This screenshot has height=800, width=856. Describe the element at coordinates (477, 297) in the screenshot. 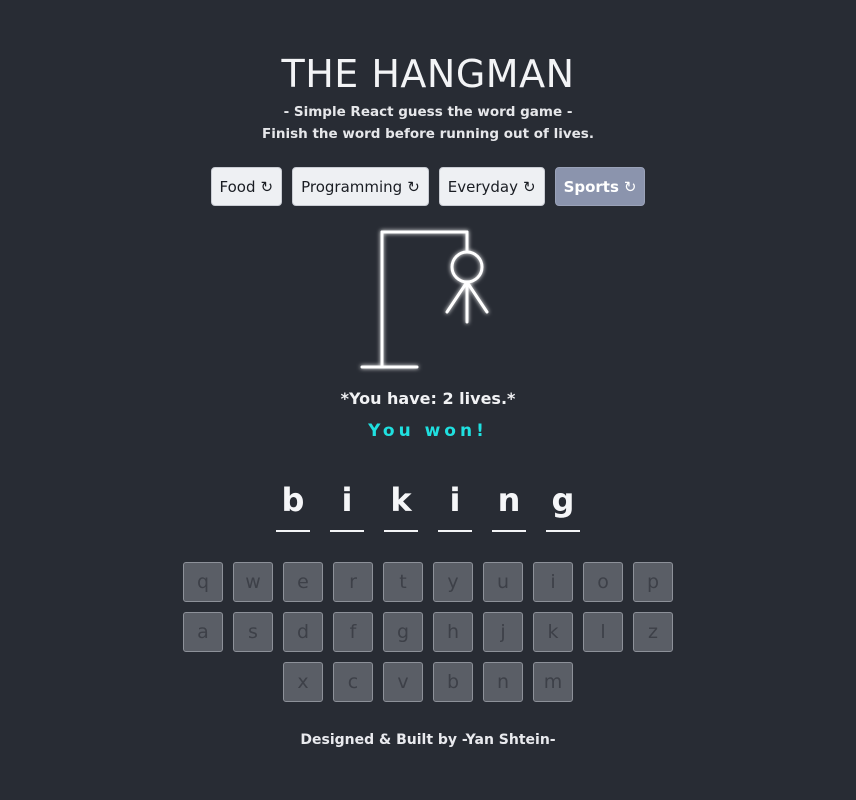

I see `hangman-right-arm` at that location.